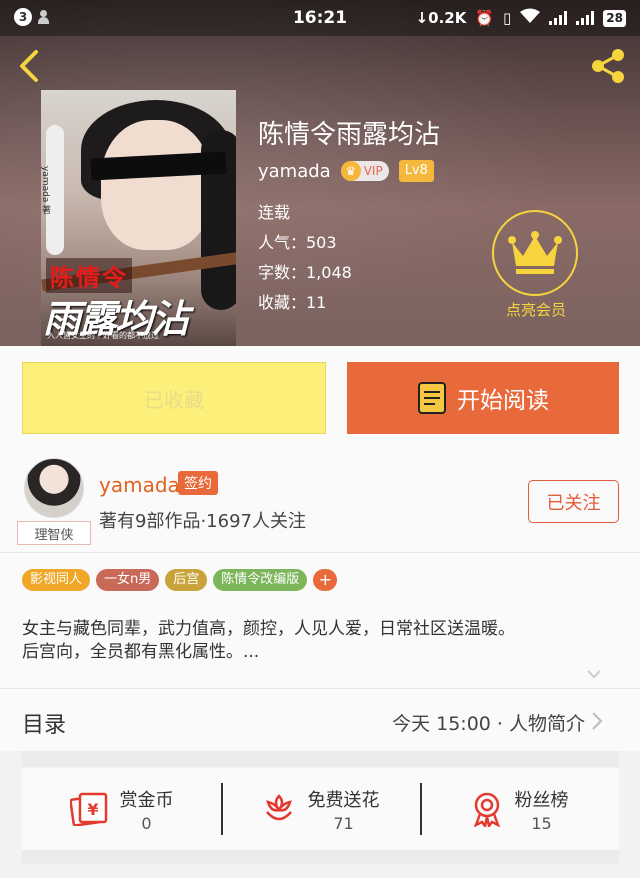 The height and width of the screenshot is (878, 640). What do you see at coordinates (541, 800) in the screenshot?
I see `stat-label: 粉丝榜` at bounding box center [541, 800].